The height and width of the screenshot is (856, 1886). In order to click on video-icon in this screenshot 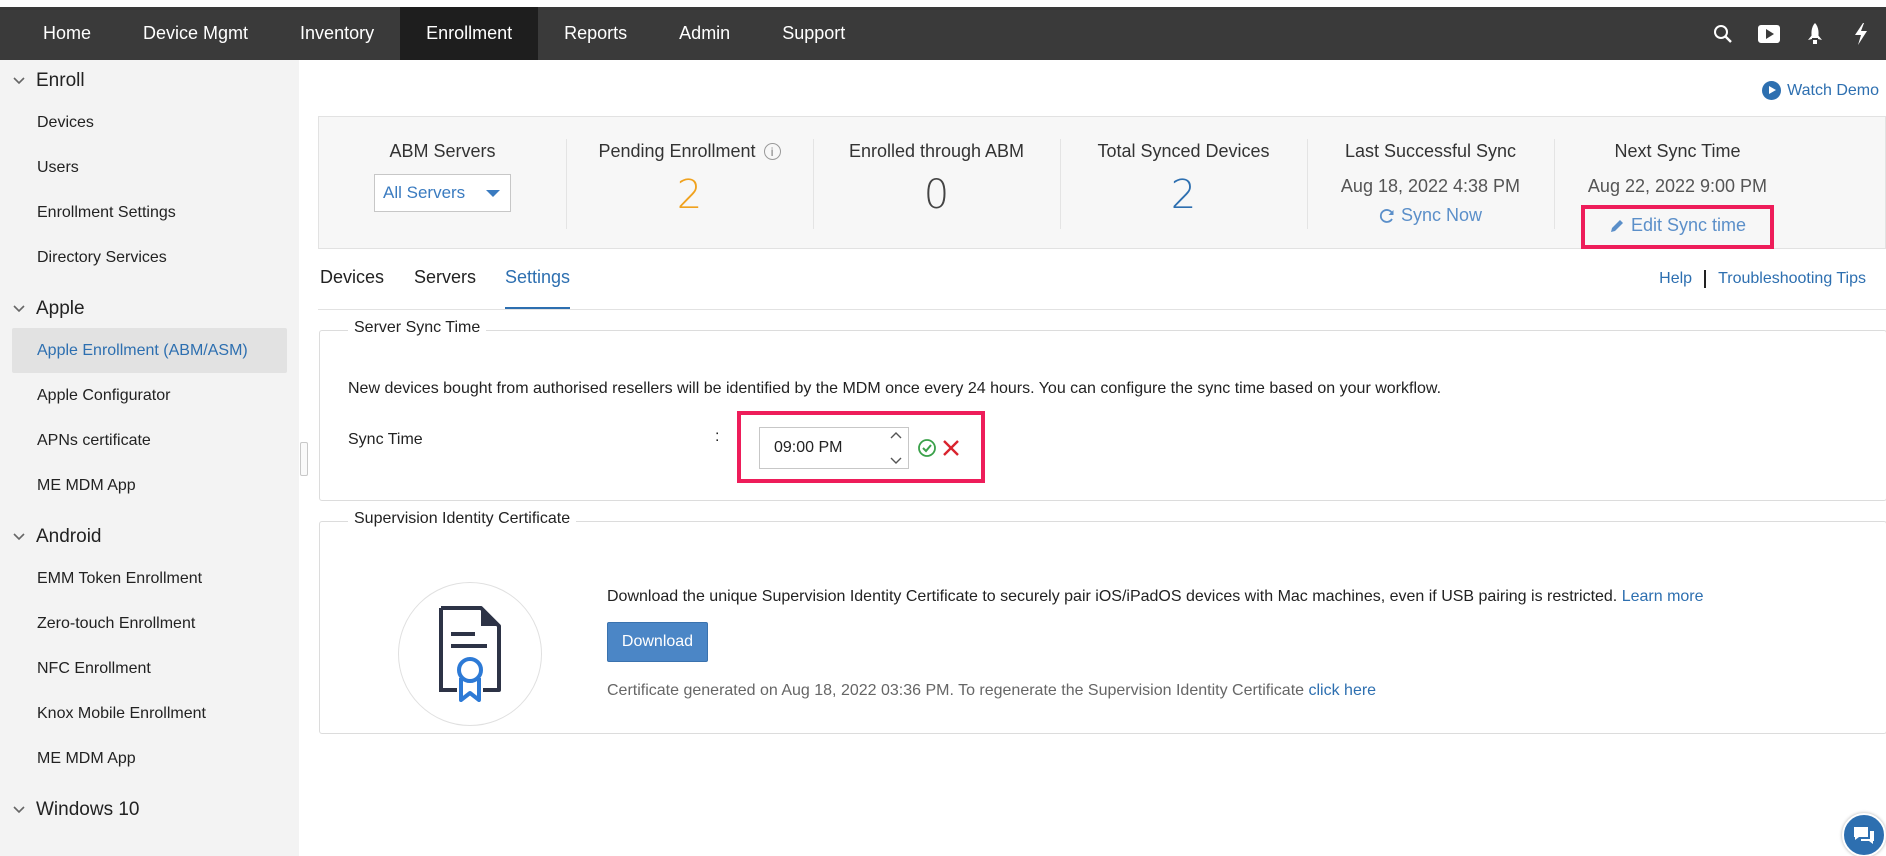, I will do `click(1769, 34)`.